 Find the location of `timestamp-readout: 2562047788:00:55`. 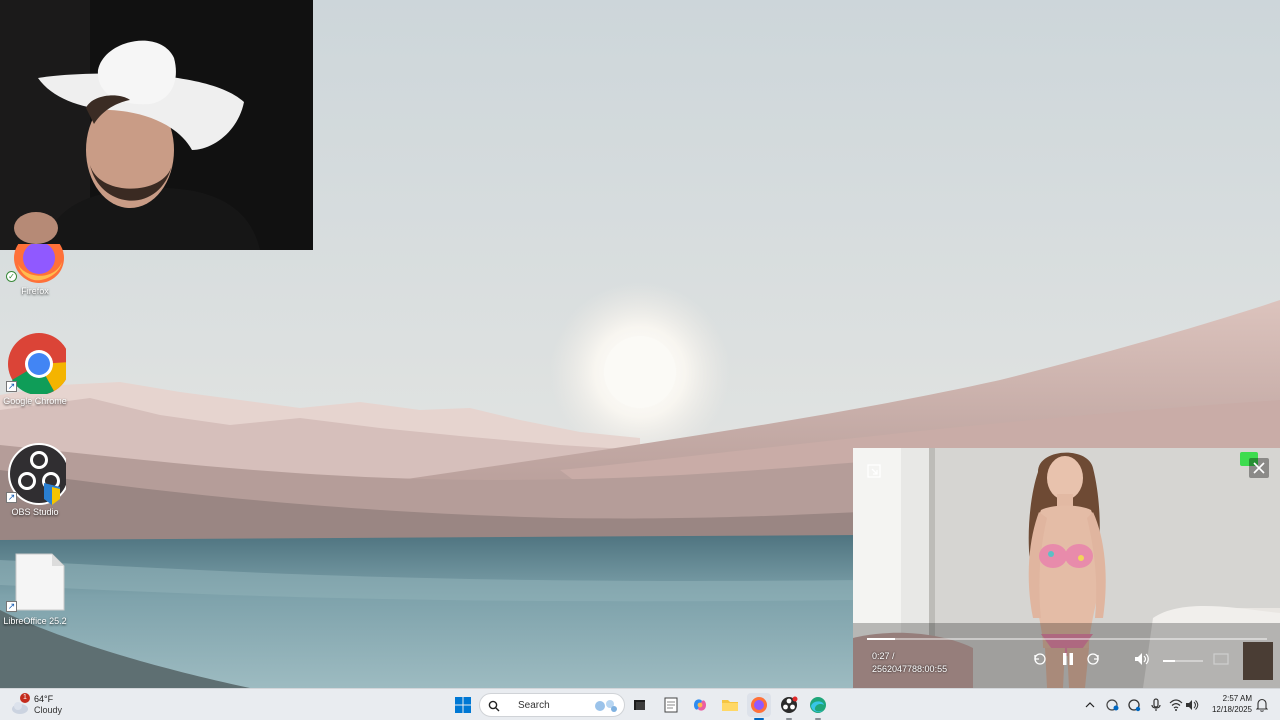

timestamp-readout: 2562047788:00:55 is located at coordinates (910, 669).